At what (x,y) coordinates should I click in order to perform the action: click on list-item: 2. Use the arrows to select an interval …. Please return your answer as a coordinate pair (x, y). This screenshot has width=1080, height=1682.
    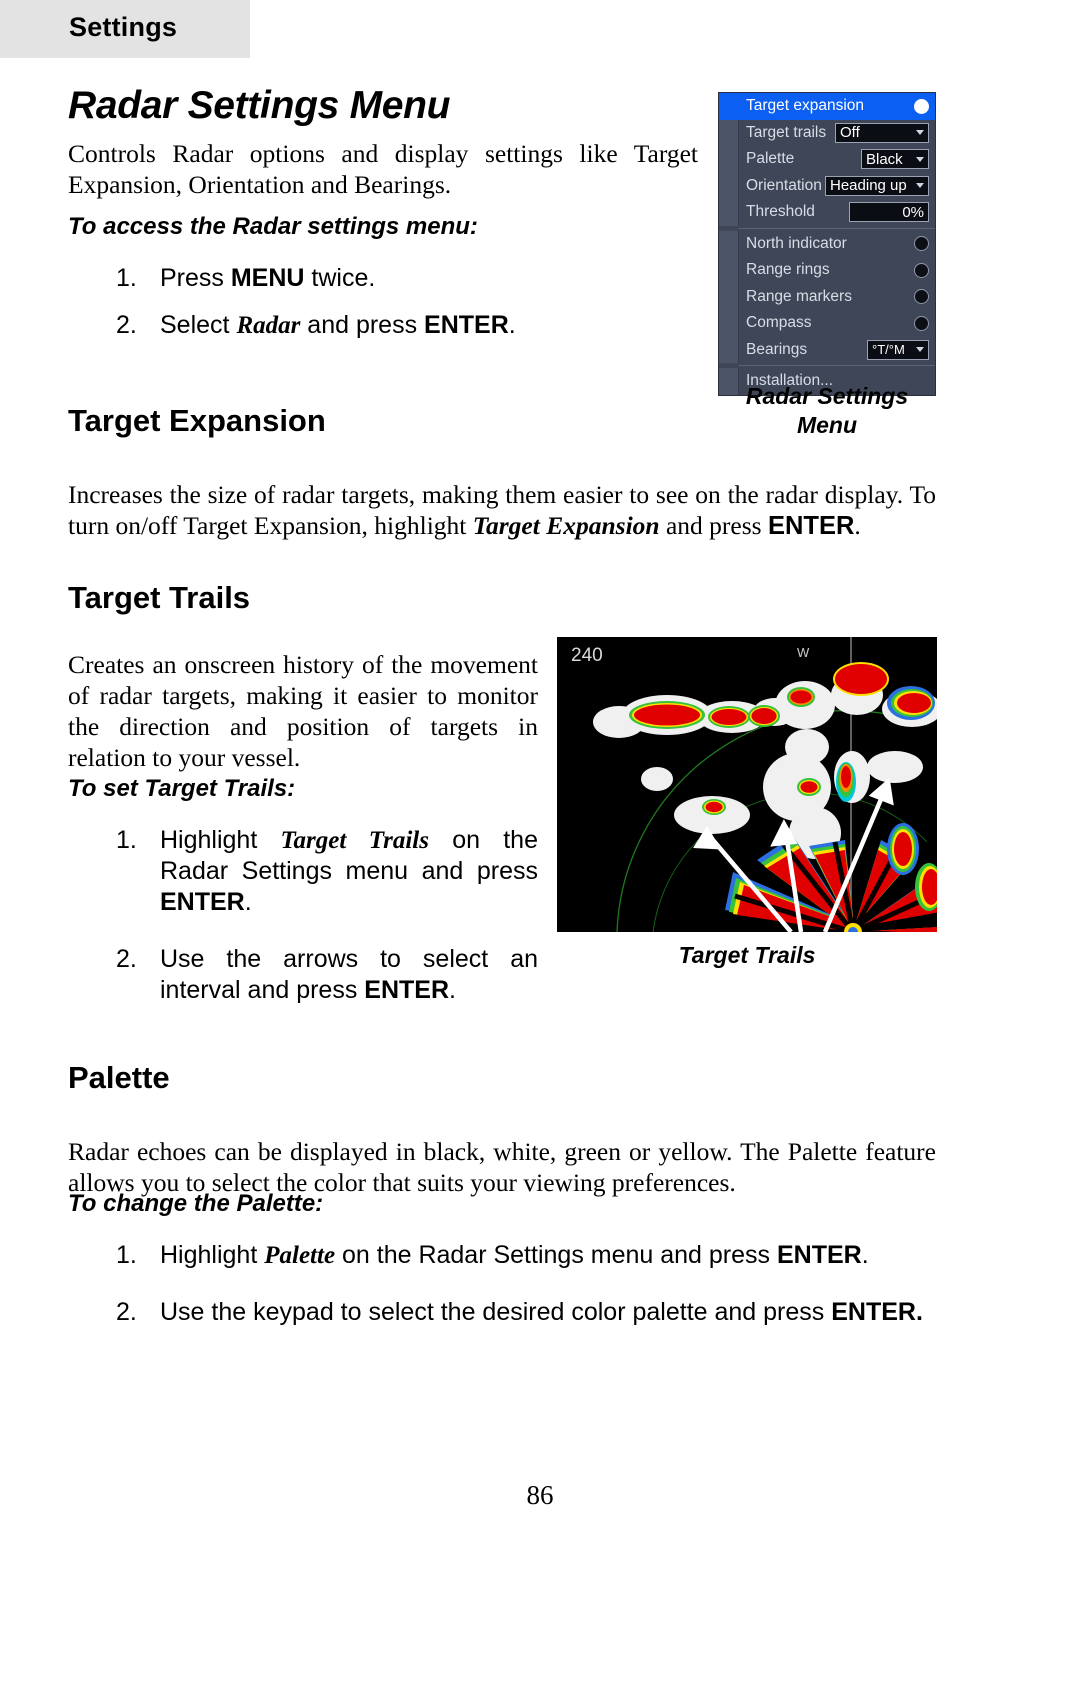
    Looking at the image, I should click on (303, 975).